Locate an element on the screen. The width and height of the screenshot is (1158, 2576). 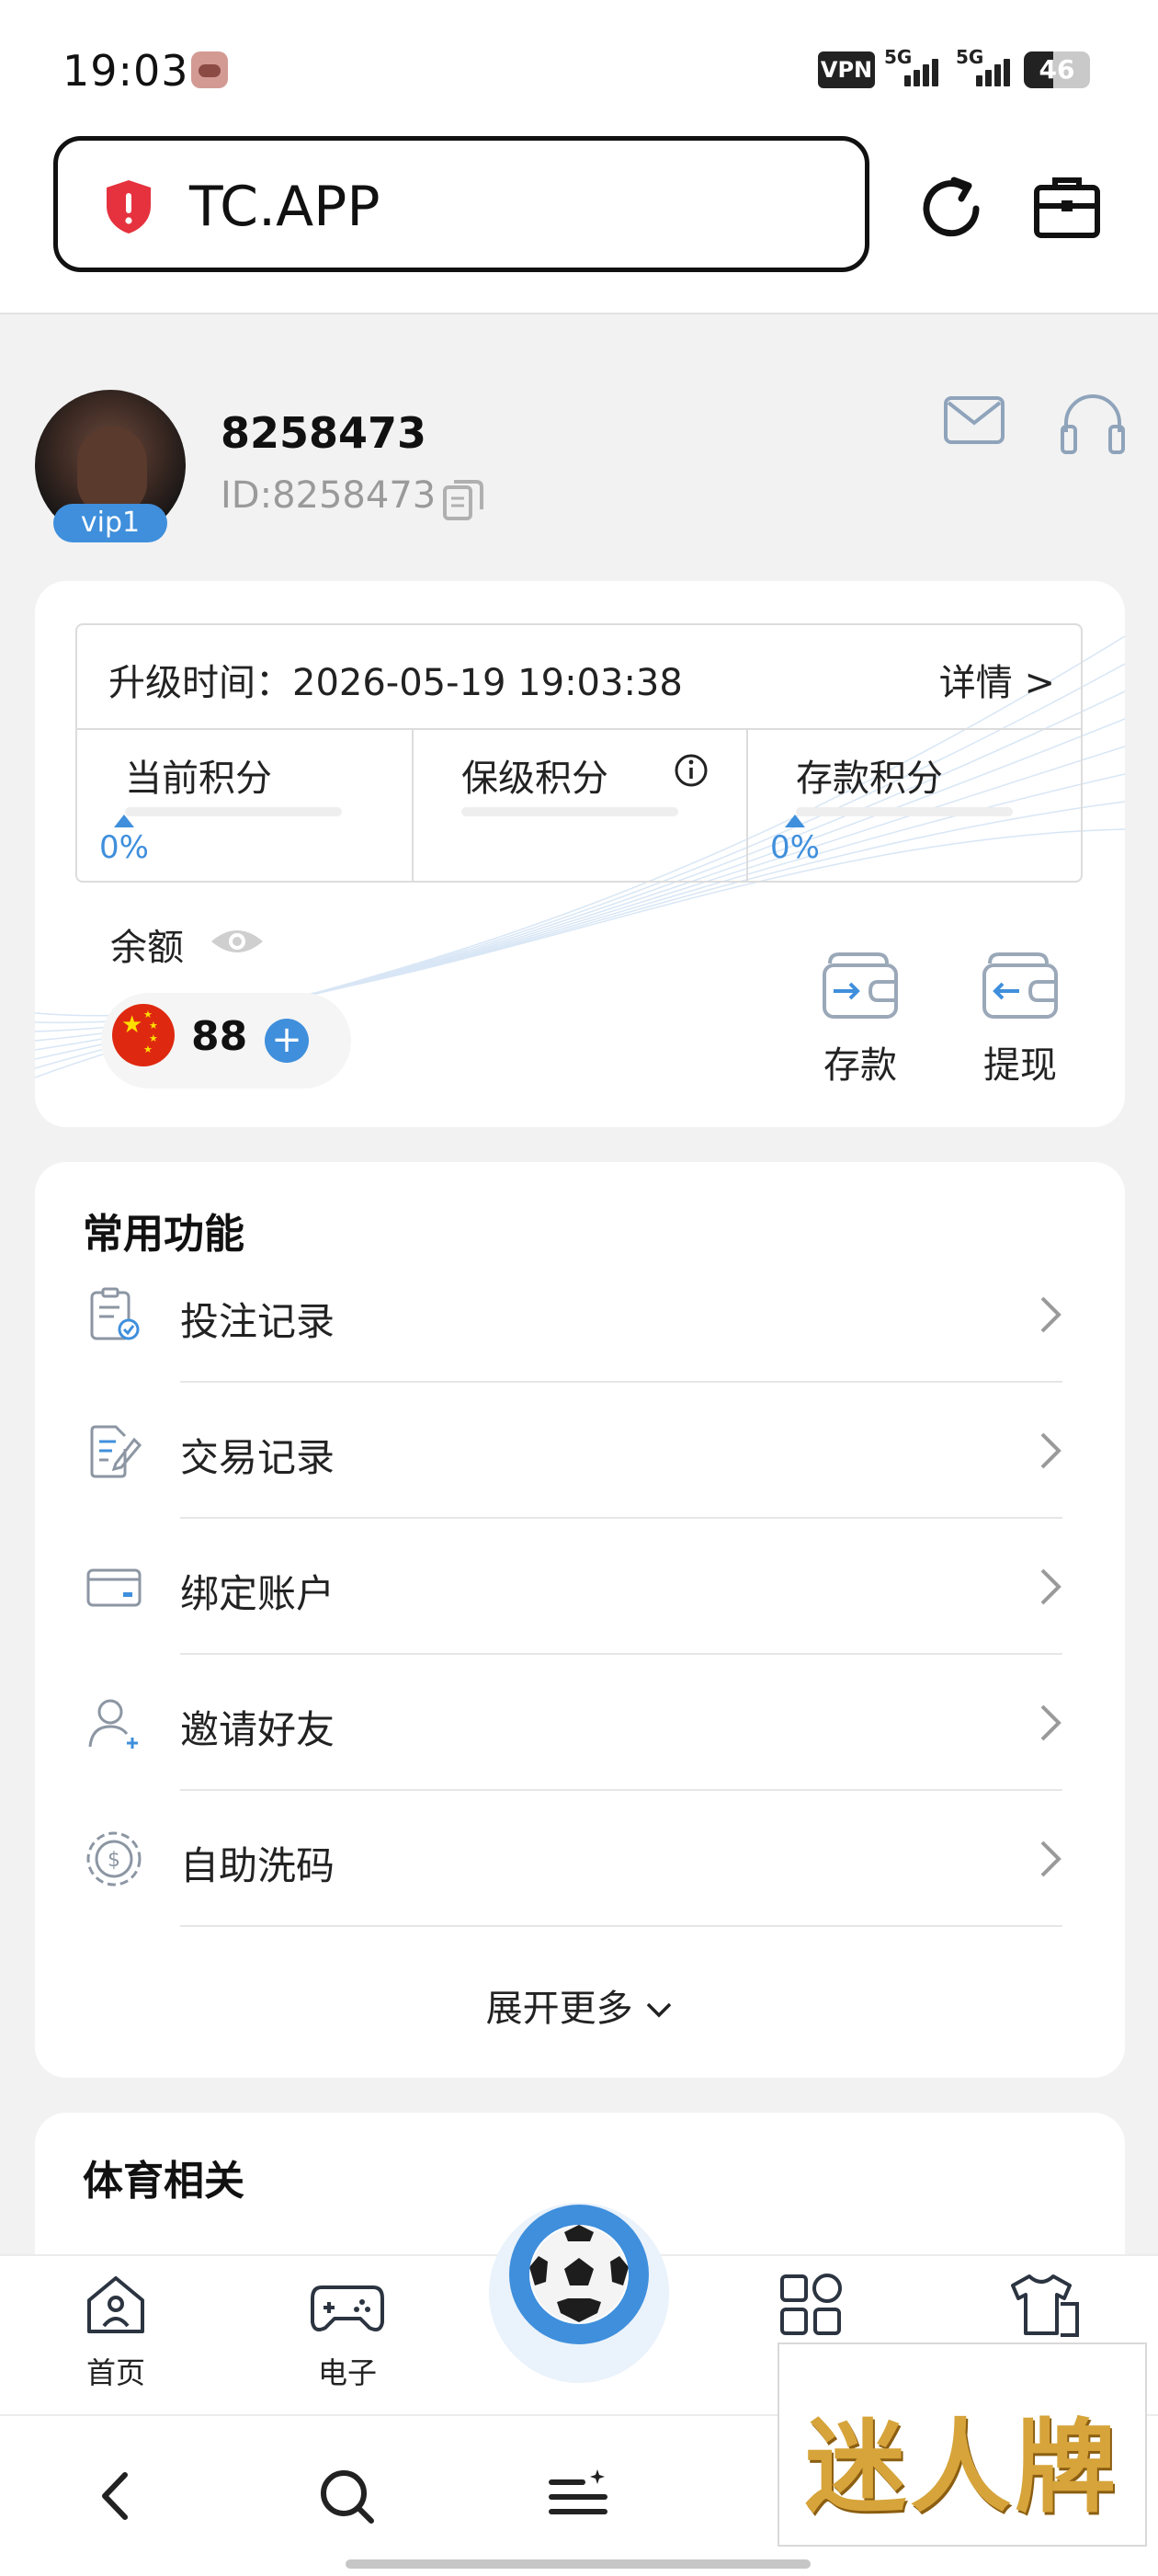
signal-1-icon: 5G is located at coordinates (916, 68).